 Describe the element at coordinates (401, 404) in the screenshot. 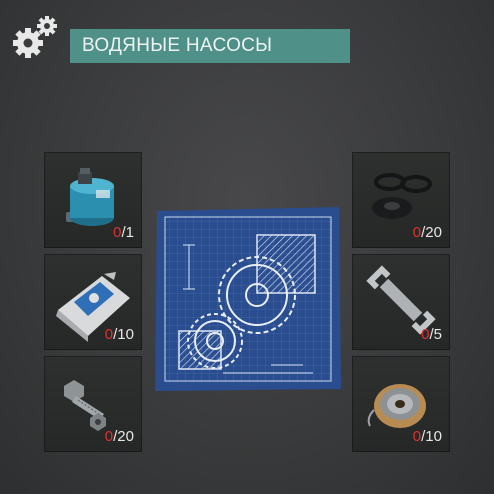

I see `ingredient-slot-wire: 0/10` at that location.